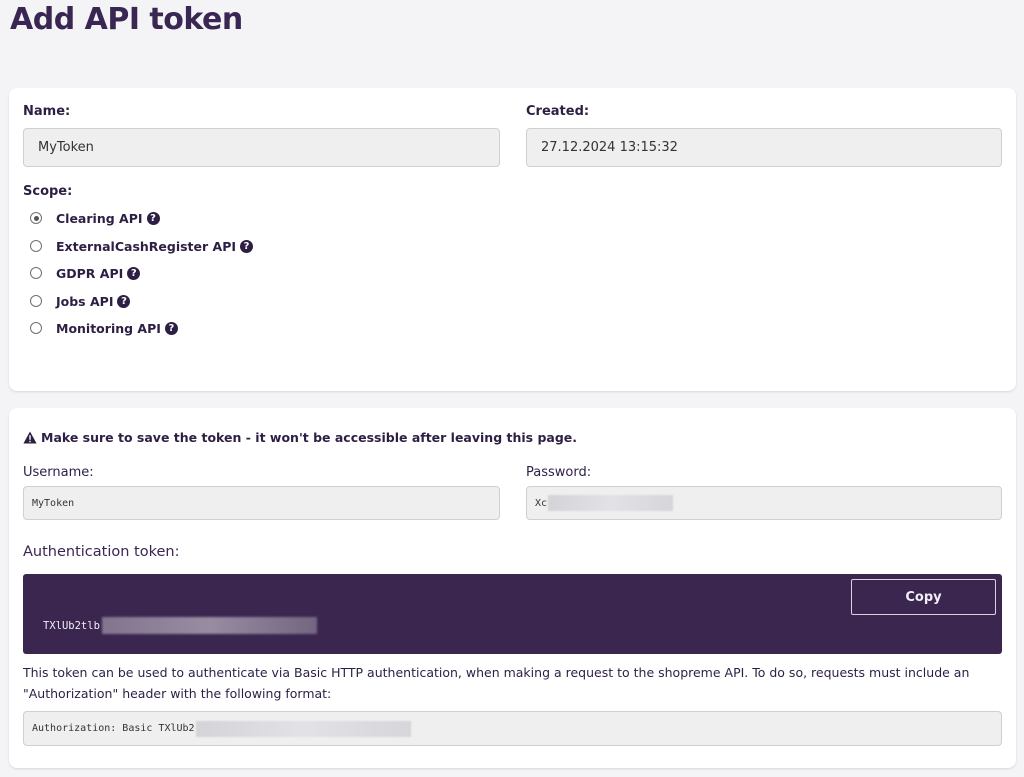 The width and height of the screenshot is (1024, 777). What do you see at coordinates (303, 728) in the screenshot?
I see `redacted-header` at bounding box center [303, 728].